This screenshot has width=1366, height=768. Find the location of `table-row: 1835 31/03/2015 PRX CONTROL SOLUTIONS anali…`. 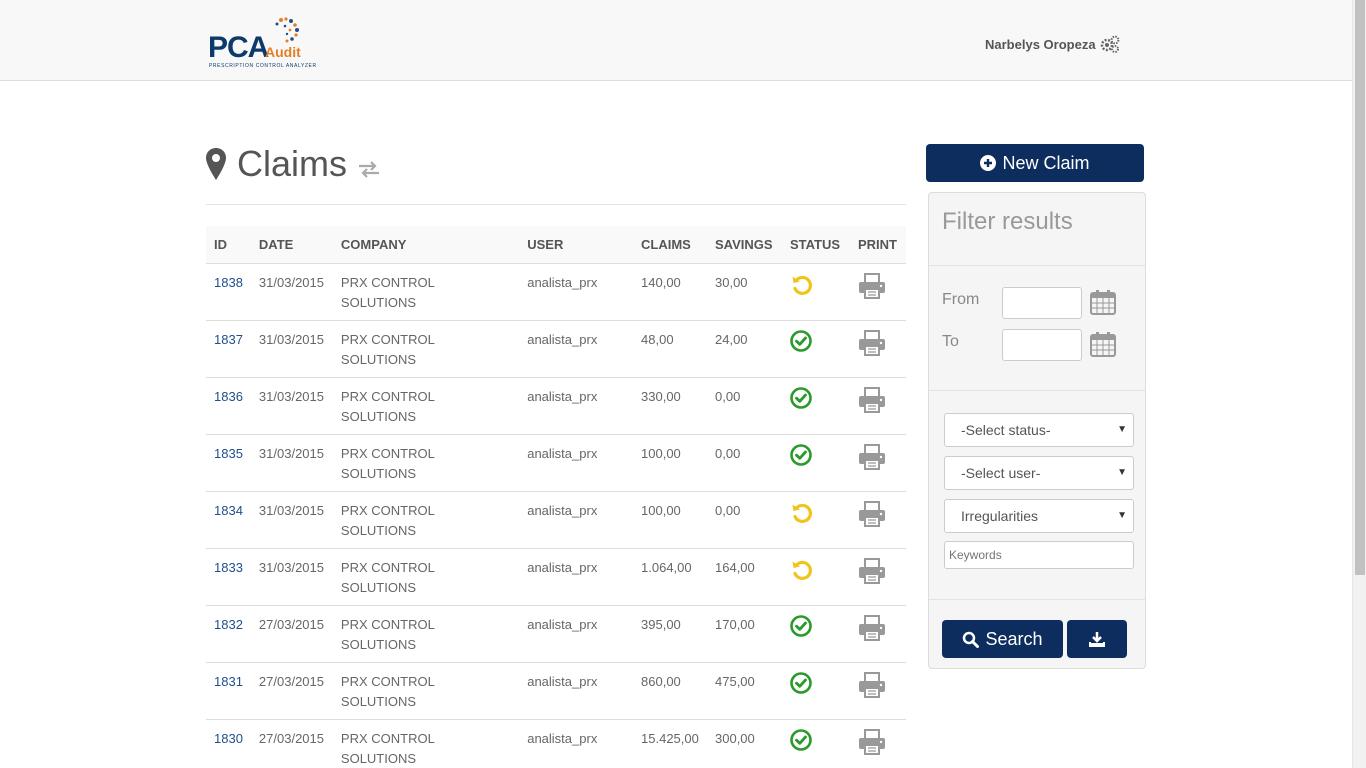

table-row: 1835 31/03/2015 PRX CONTROL SOLUTIONS anali… is located at coordinates (556, 463).